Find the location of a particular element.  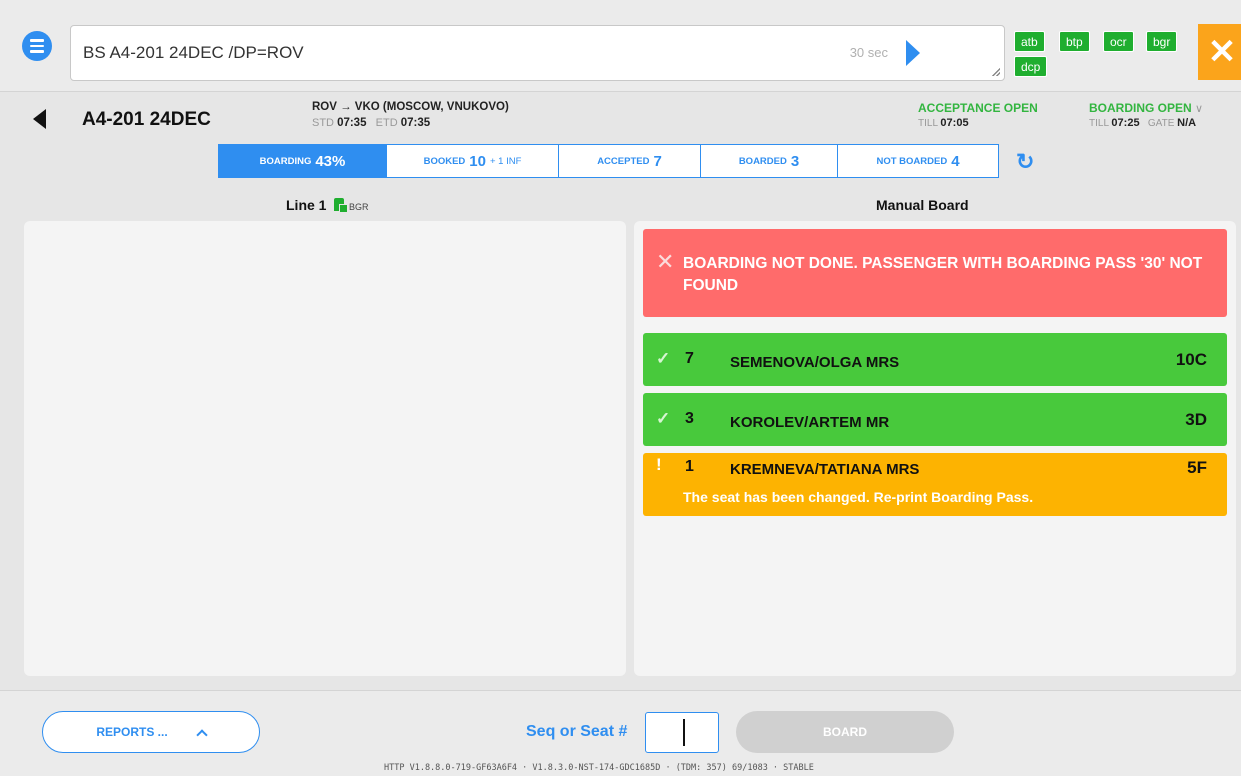

close-button: ✕ is located at coordinates (1219, 52).